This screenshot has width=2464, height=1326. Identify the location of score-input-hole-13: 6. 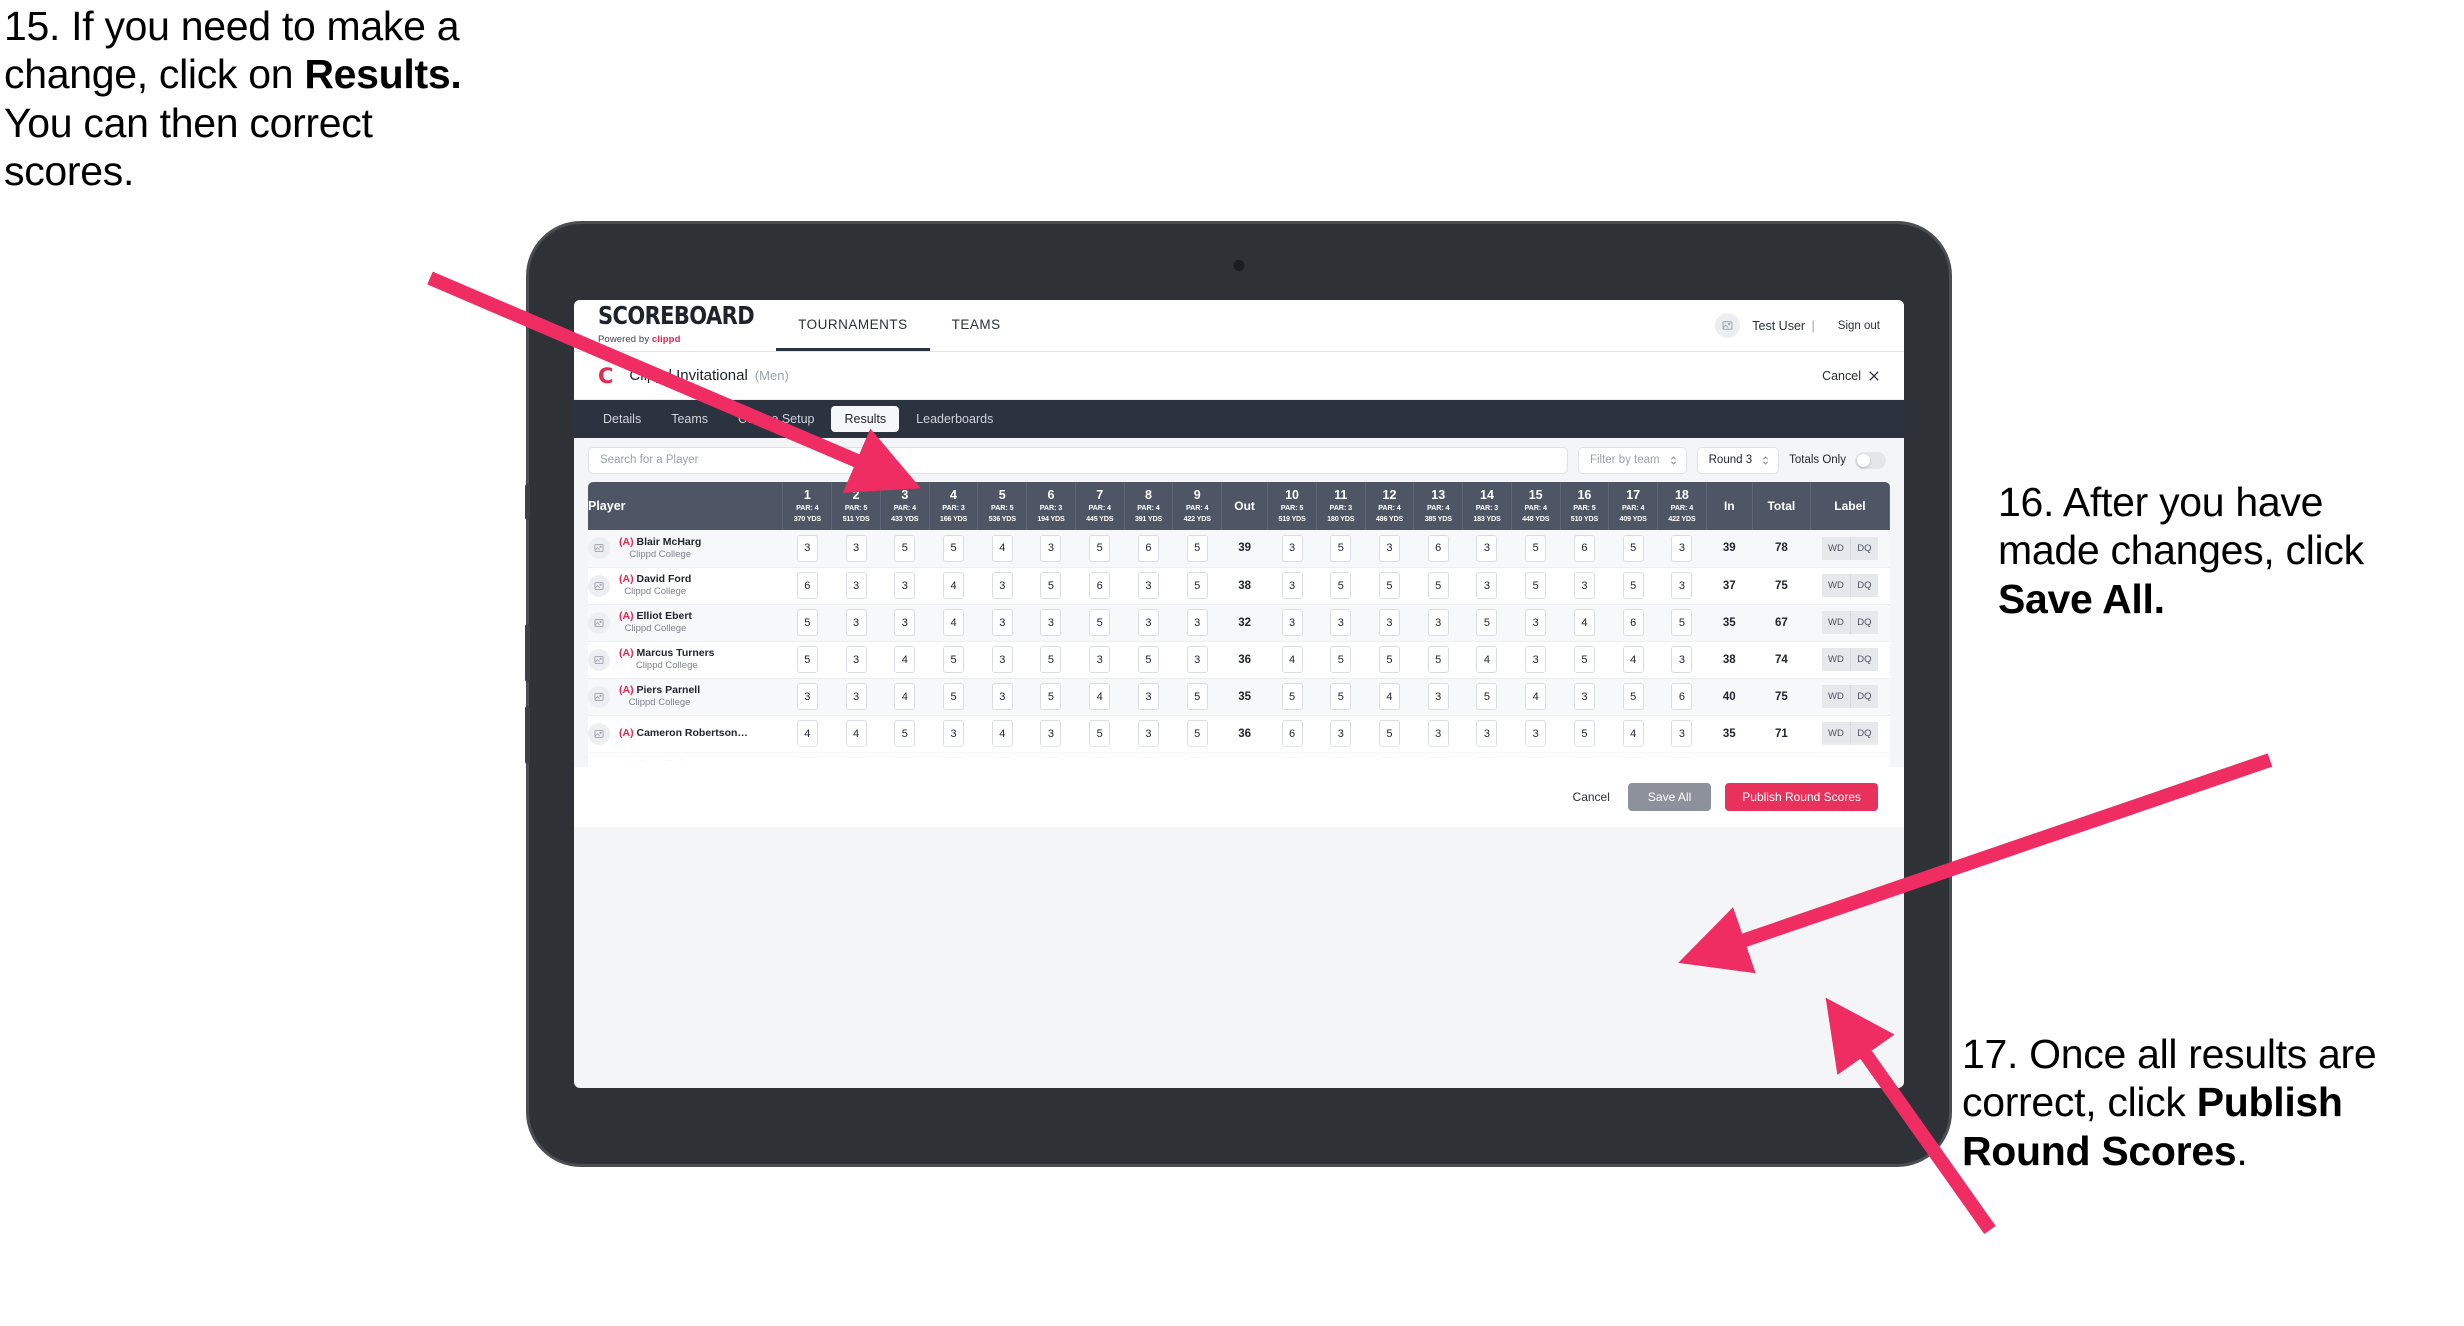
(1438, 548).